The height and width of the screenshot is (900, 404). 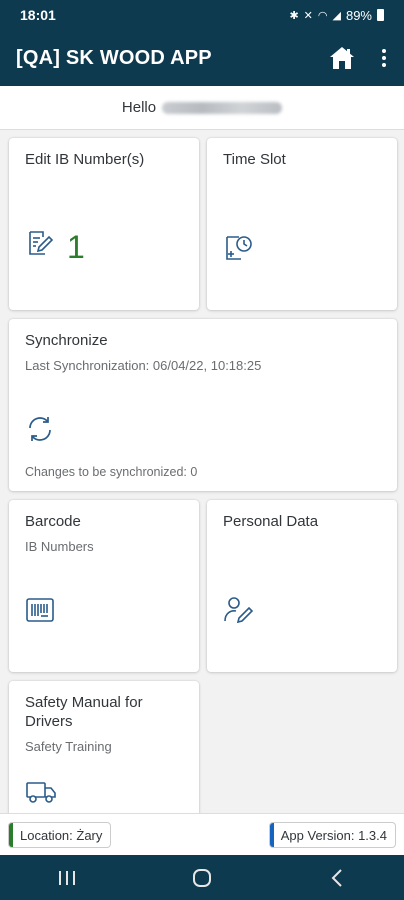 I want to click on location-chip: Location: Żary, so click(x=60, y=835).